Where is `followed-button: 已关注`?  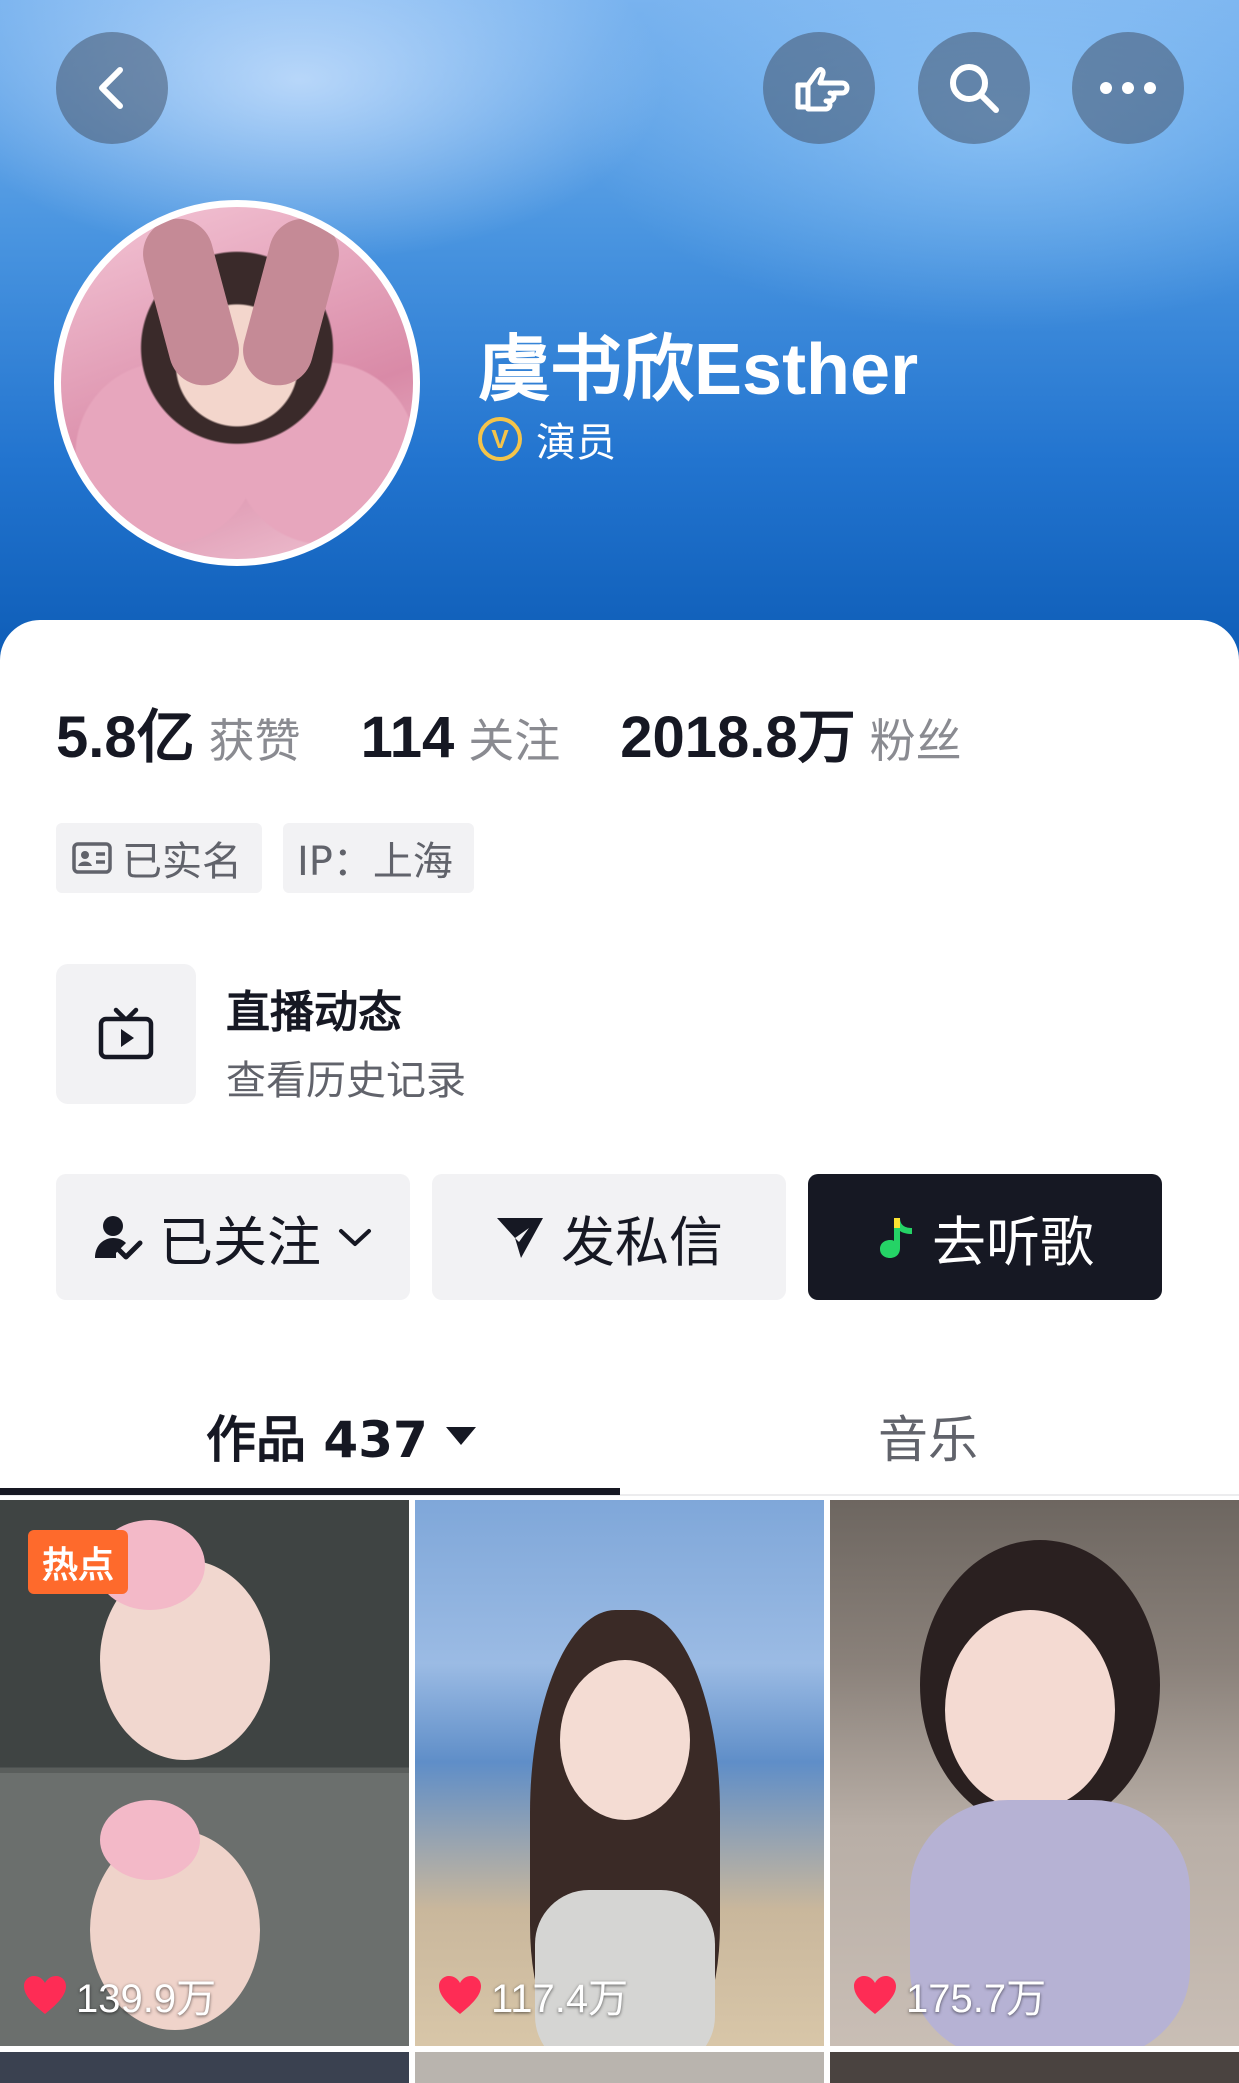
followed-button: 已关注 is located at coordinates (233, 1237).